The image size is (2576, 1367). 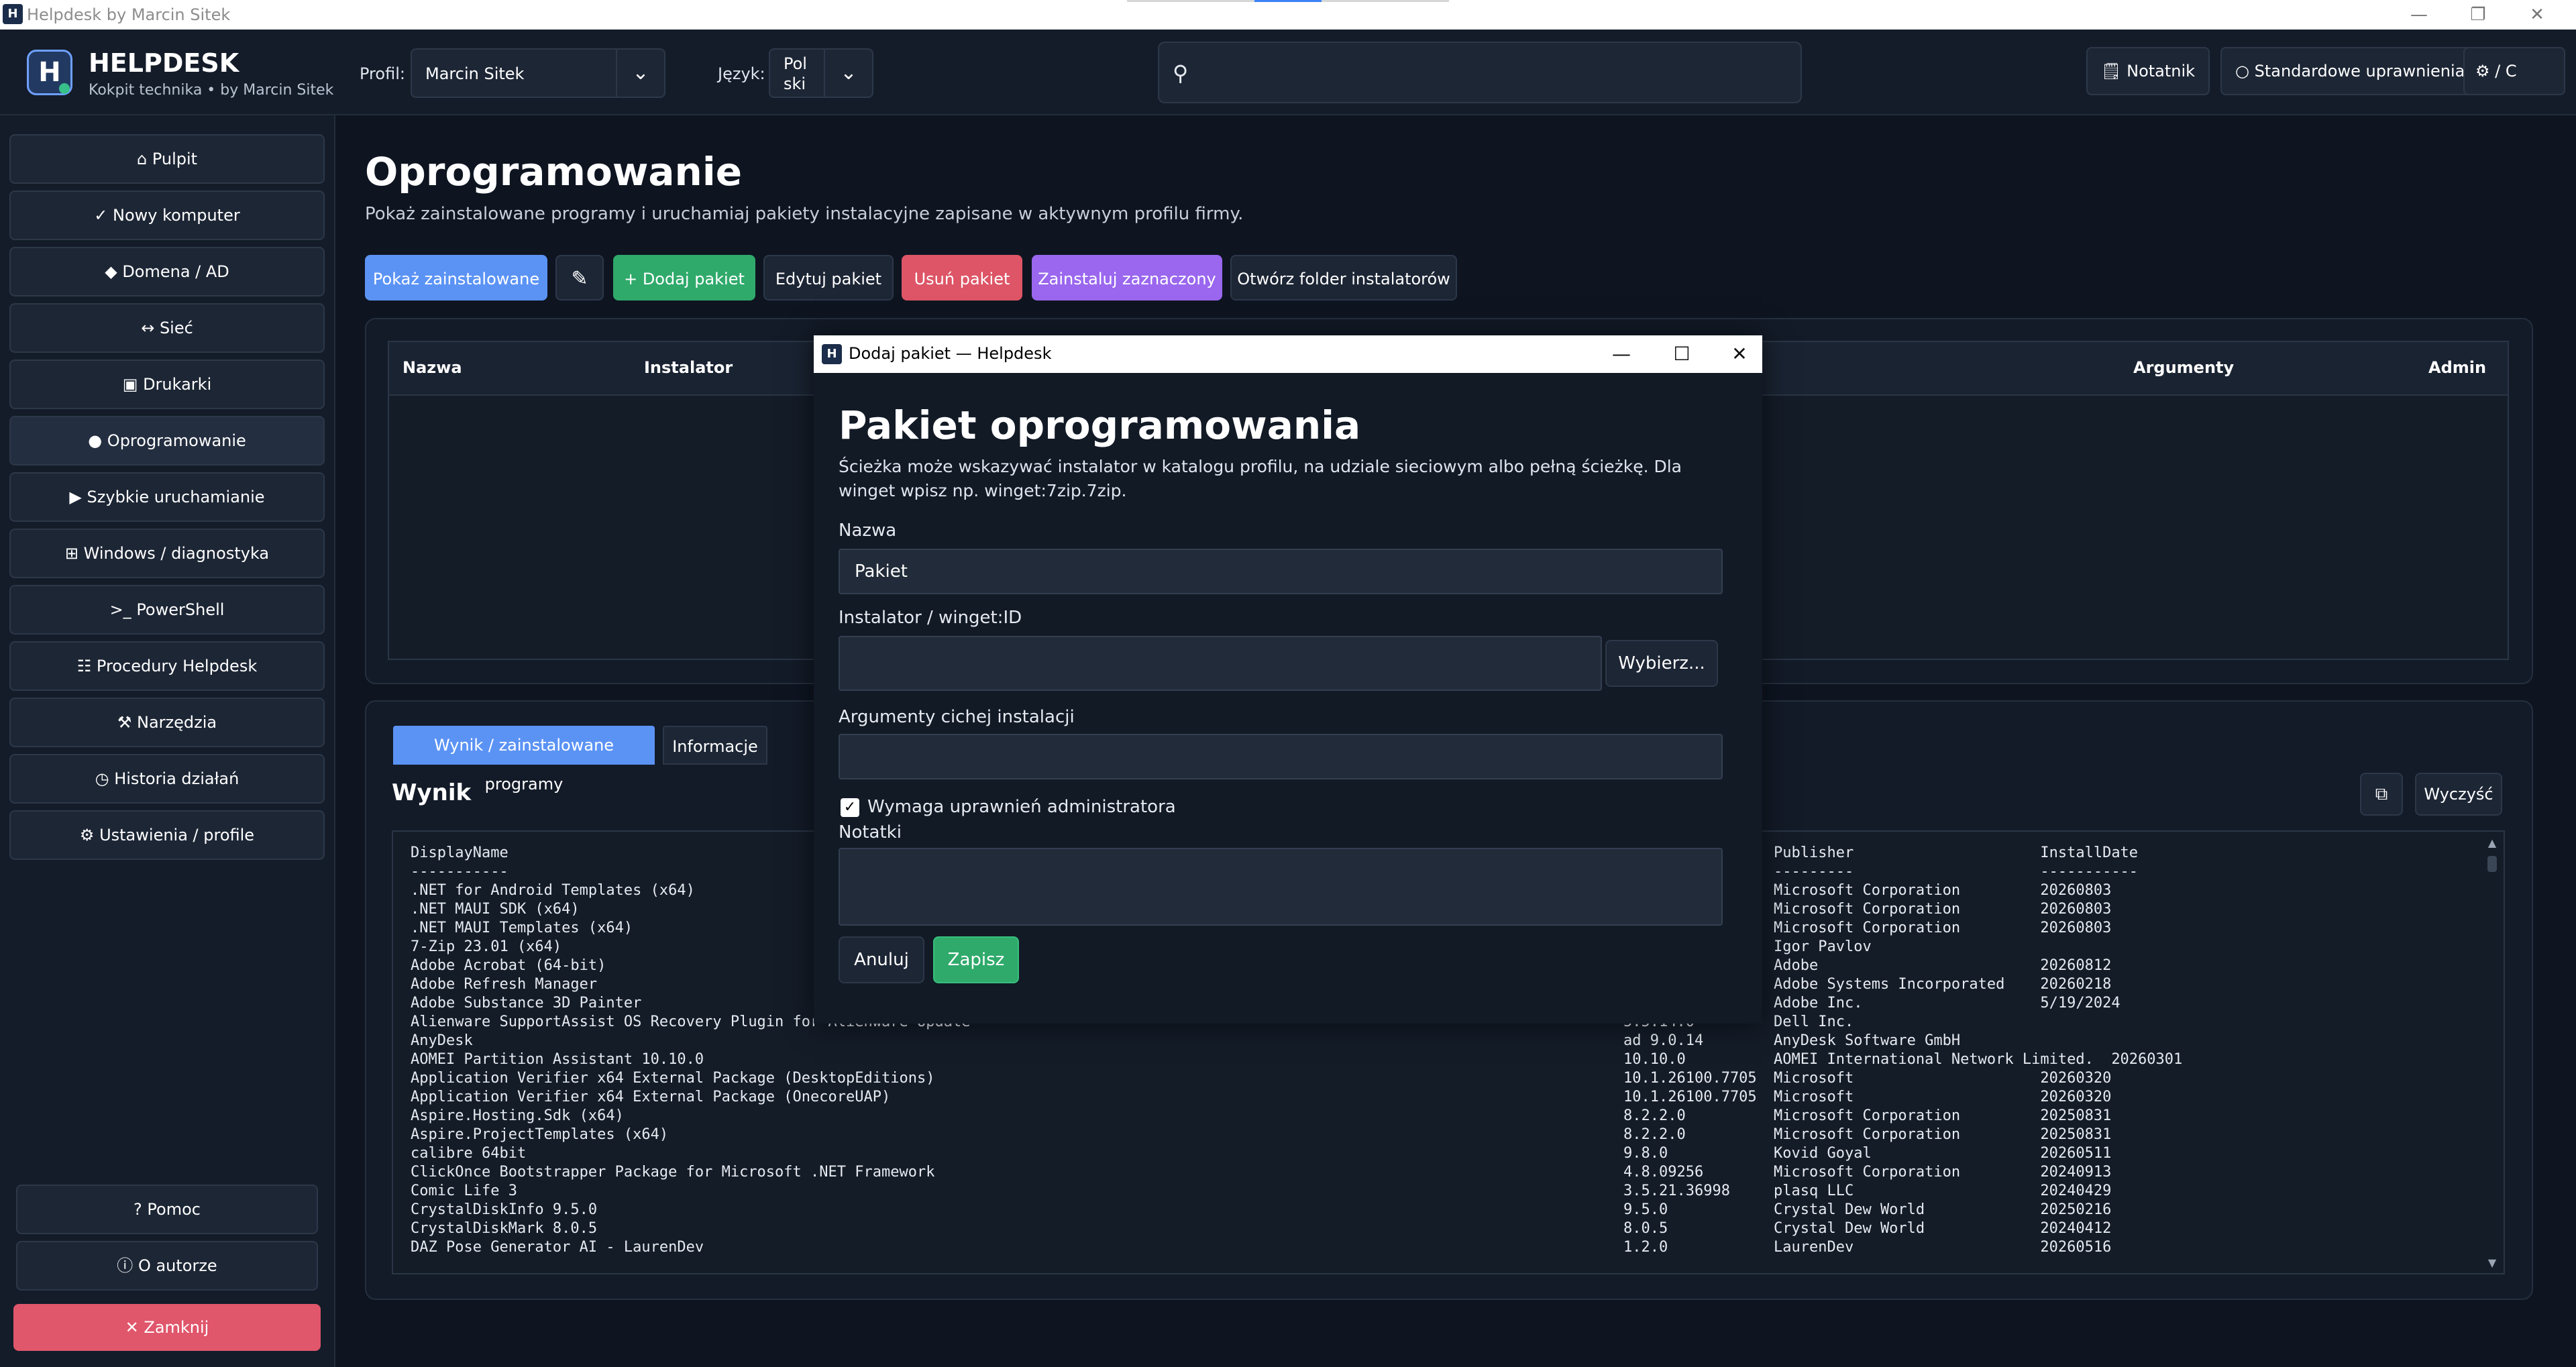 What do you see at coordinates (2492, 1263) in the screenshot?
I see `scroll-down-icon: ▼` at bounding box center [2492, 1263].